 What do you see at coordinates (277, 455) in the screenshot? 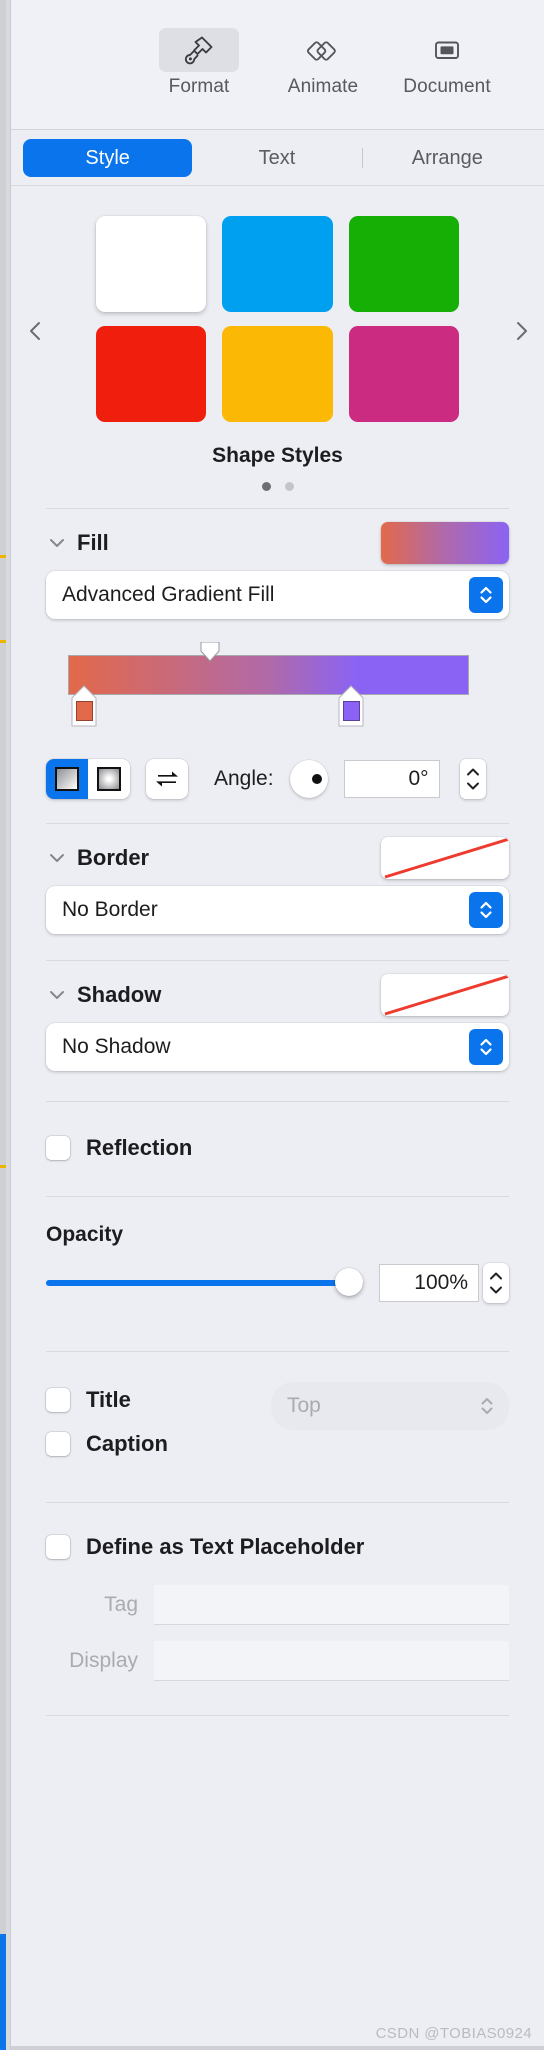
I see `shape-styles-label: Shape Styles` at bounding box center [277, 455].